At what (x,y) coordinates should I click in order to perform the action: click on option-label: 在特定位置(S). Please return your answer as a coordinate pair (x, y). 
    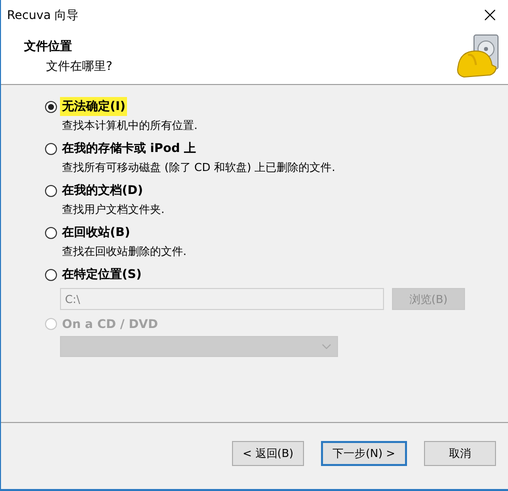
    Looking at the image, I should click on (102, 274).